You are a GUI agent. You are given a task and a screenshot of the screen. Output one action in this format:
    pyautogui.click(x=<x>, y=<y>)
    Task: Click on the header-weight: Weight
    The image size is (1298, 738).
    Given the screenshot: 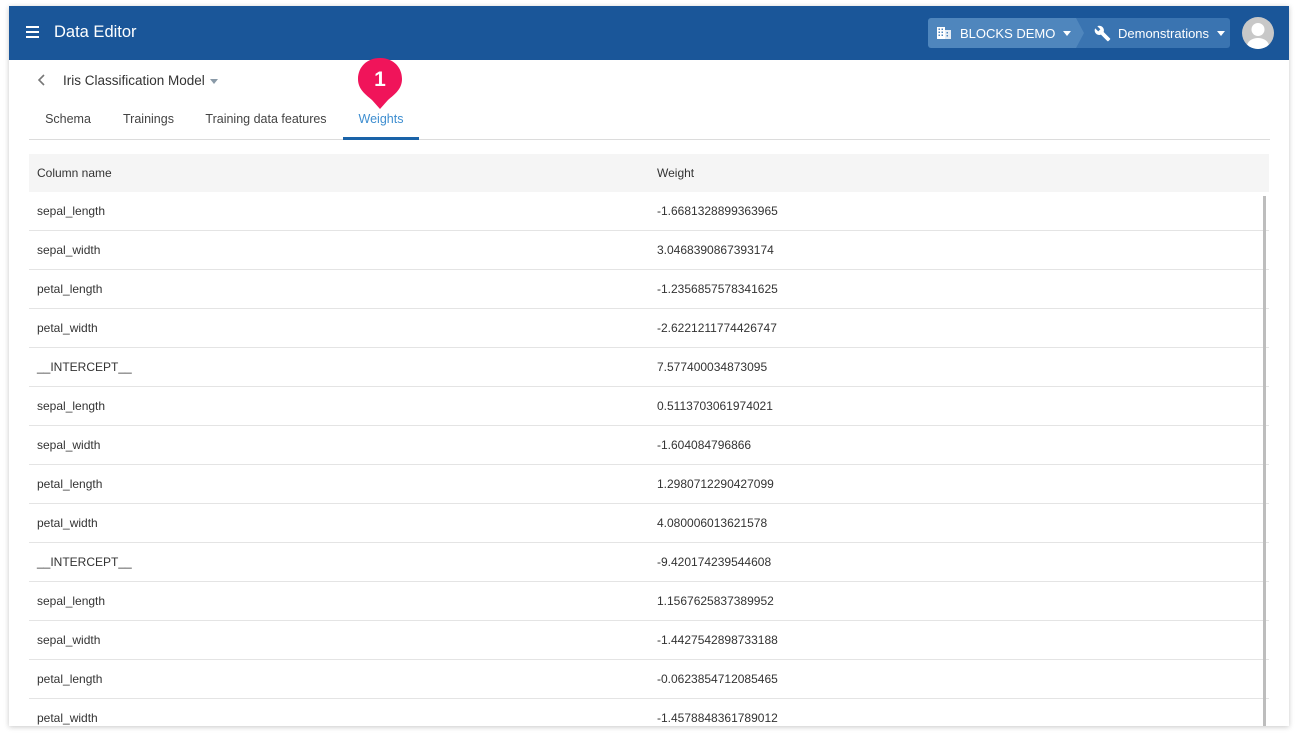 What is the action you would take?
    pyautogui.click(x=676, y=173)
    